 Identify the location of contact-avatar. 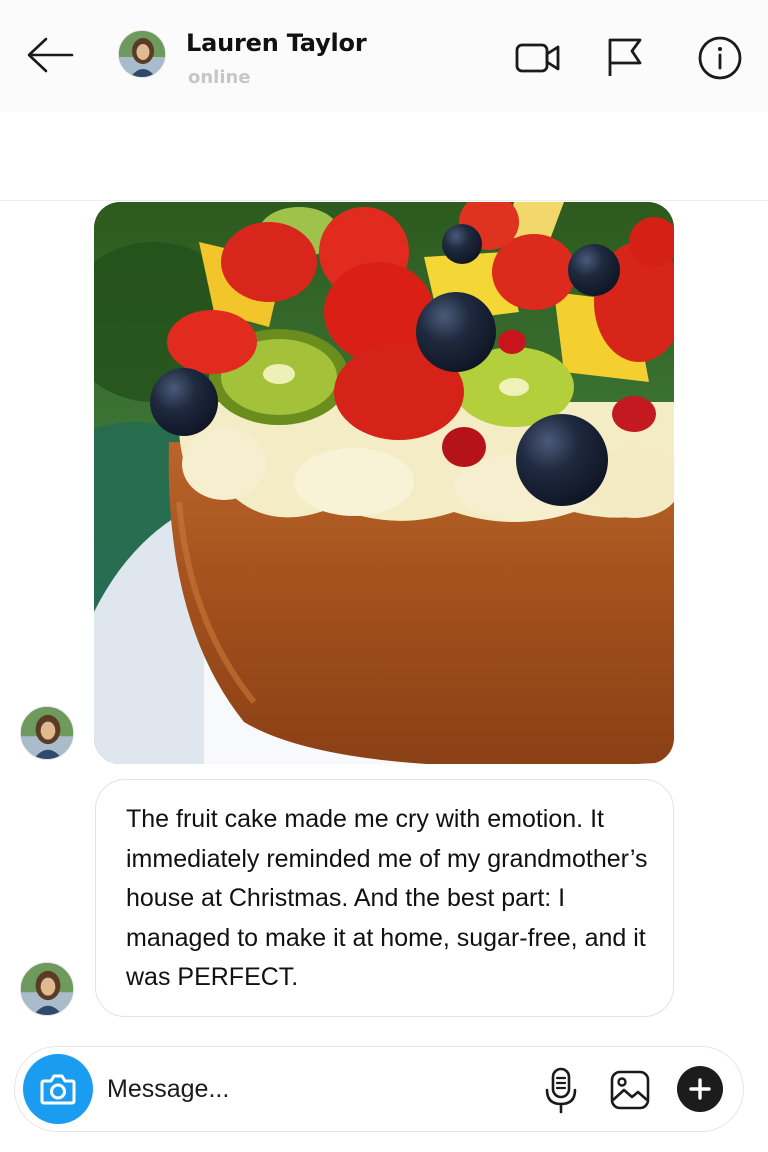
(142, 54).